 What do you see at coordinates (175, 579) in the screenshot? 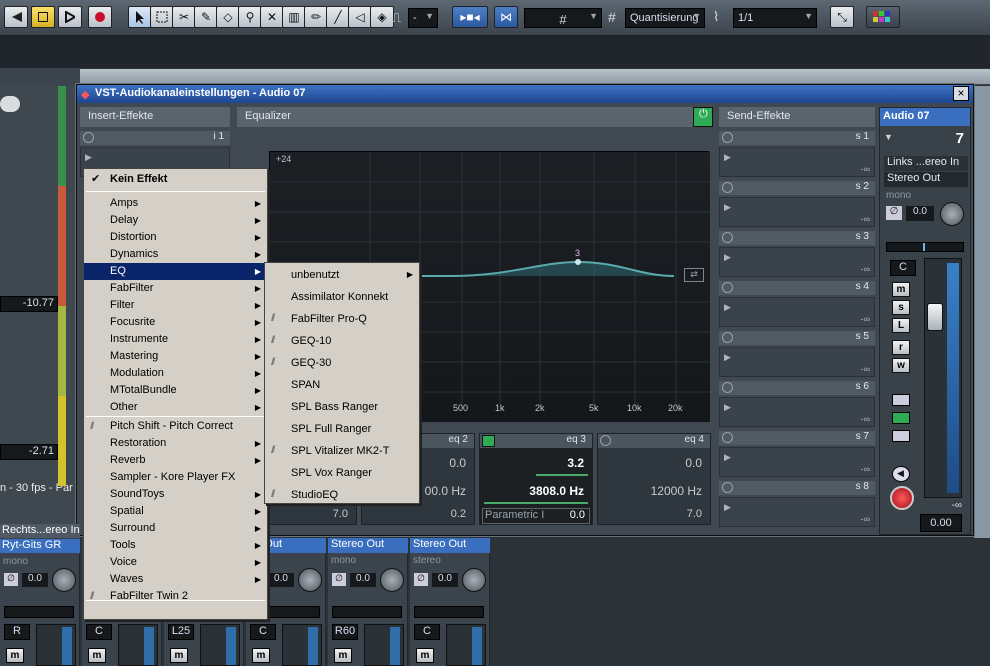
I see `menu-item: Waves ▶` at bounding box center [175, 579].